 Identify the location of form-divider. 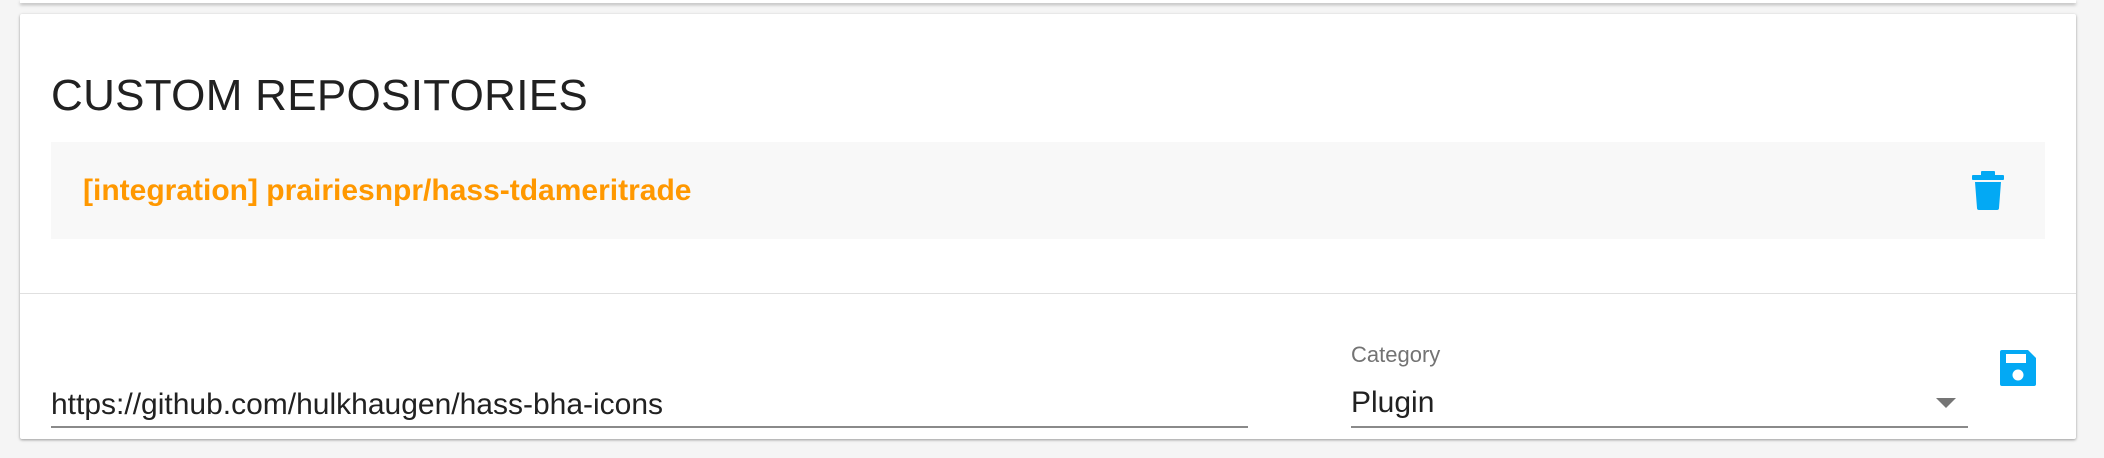
(1048, 293).